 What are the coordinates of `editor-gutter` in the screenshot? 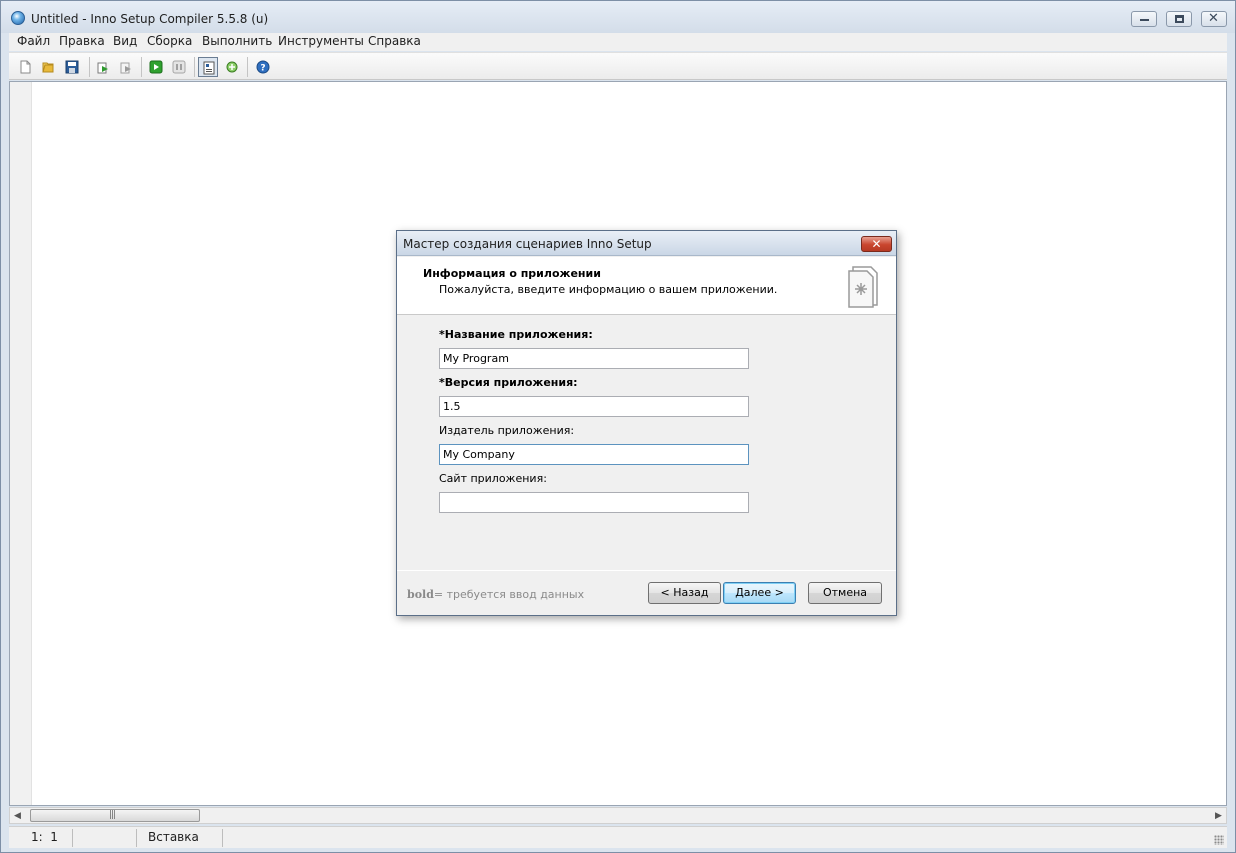 It's located at (21, 443).